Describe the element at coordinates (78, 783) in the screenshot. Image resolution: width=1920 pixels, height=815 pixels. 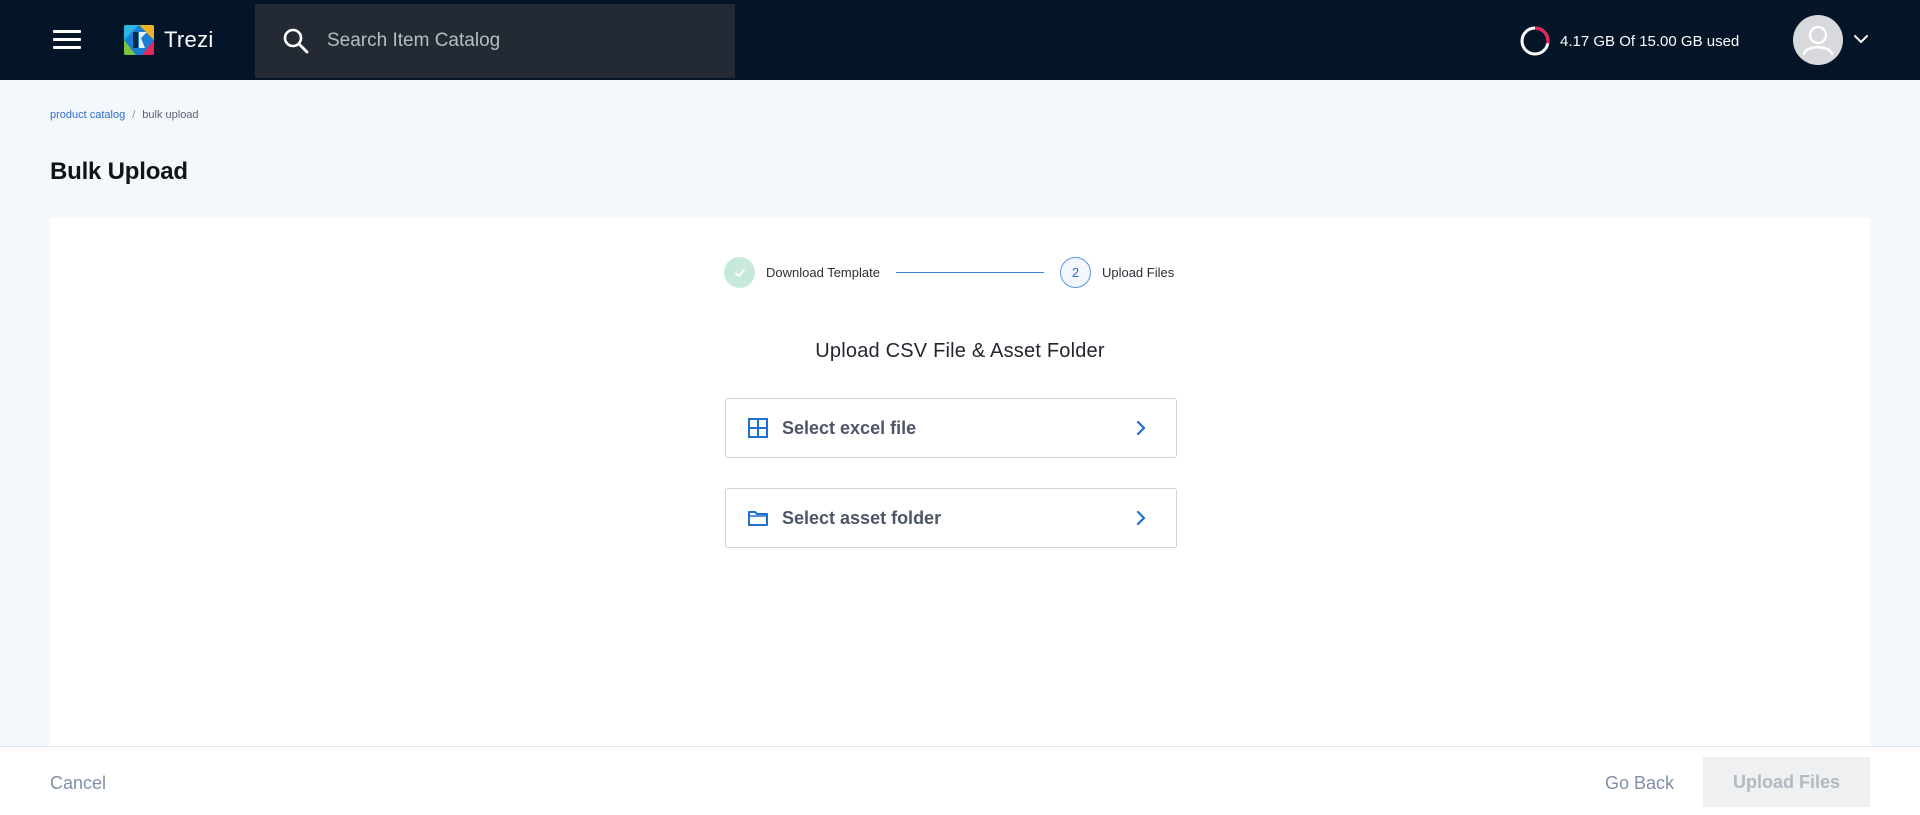
I see `cancel-button: Cancel` at that location.